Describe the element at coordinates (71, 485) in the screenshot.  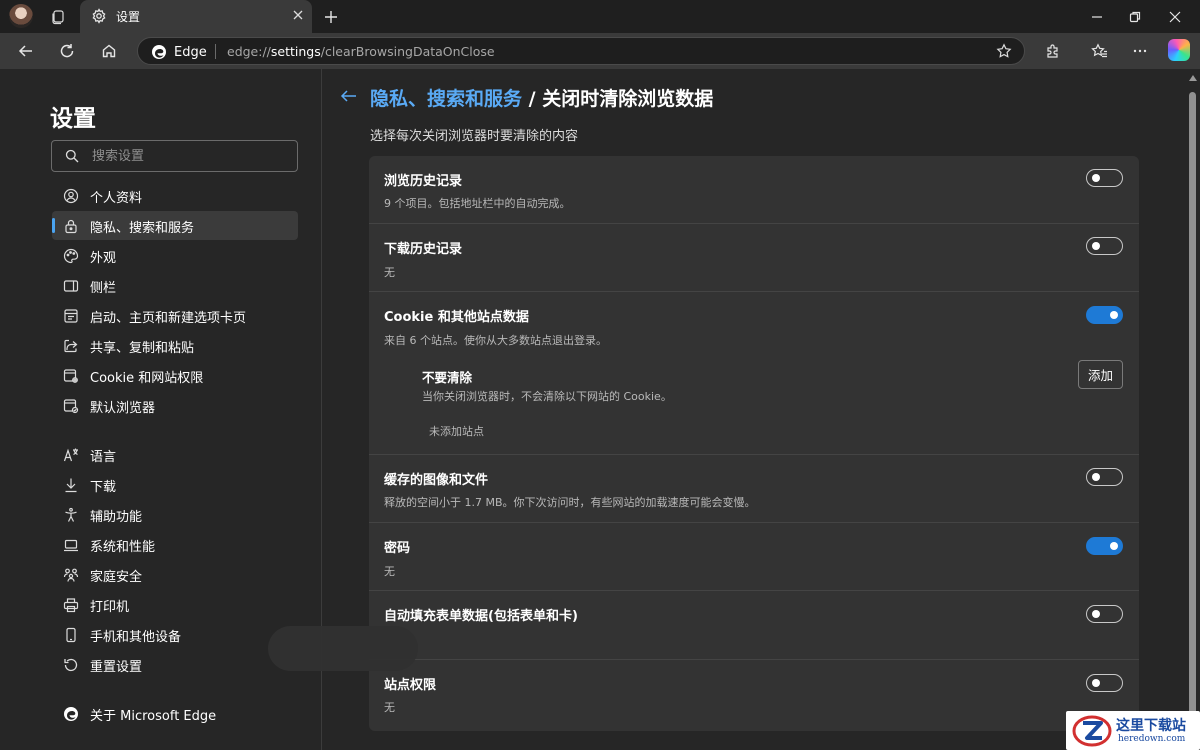
I see `download-icon` at that location.